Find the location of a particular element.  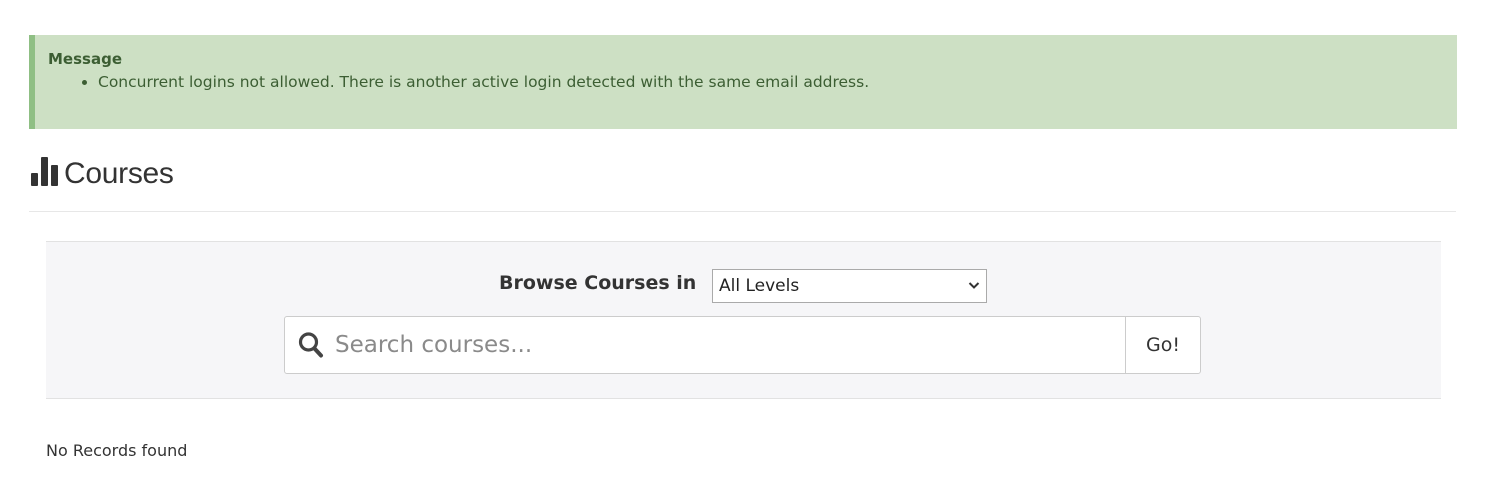

alert-title: Message is located at coordinates (85, 59).